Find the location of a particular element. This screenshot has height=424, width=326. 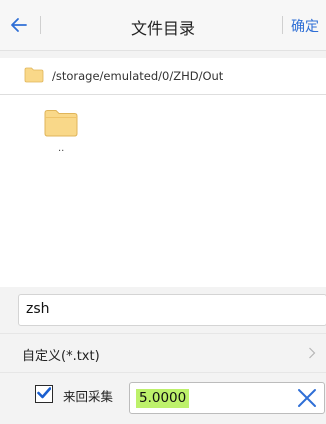

confirm-button: 确定 is located at coordinates (305, 26).